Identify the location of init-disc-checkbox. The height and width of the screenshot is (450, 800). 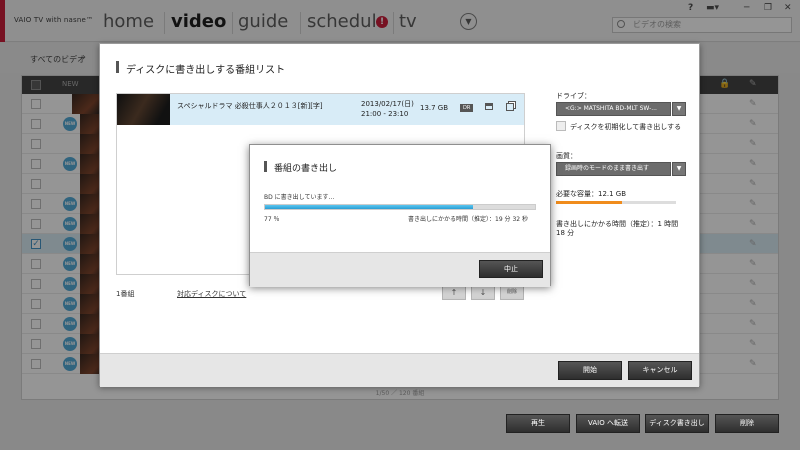
(561, 126).